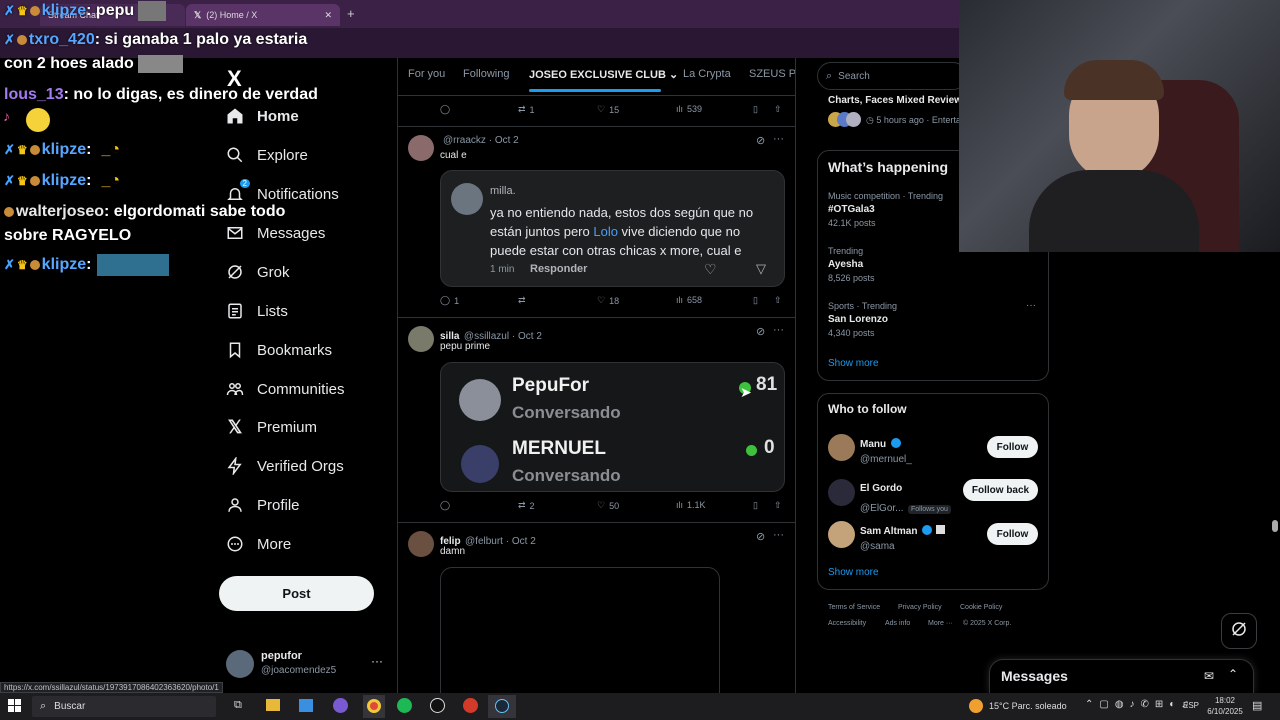 This screenshot has width=1280, height=720. Describe the element at coordinates (470, 705) in the screenshot. I see `app-icon` at that location.